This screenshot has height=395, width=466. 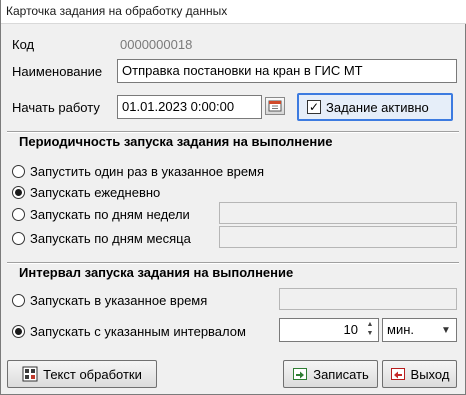 I want to click on save-icon, so click(x=300, y=374).